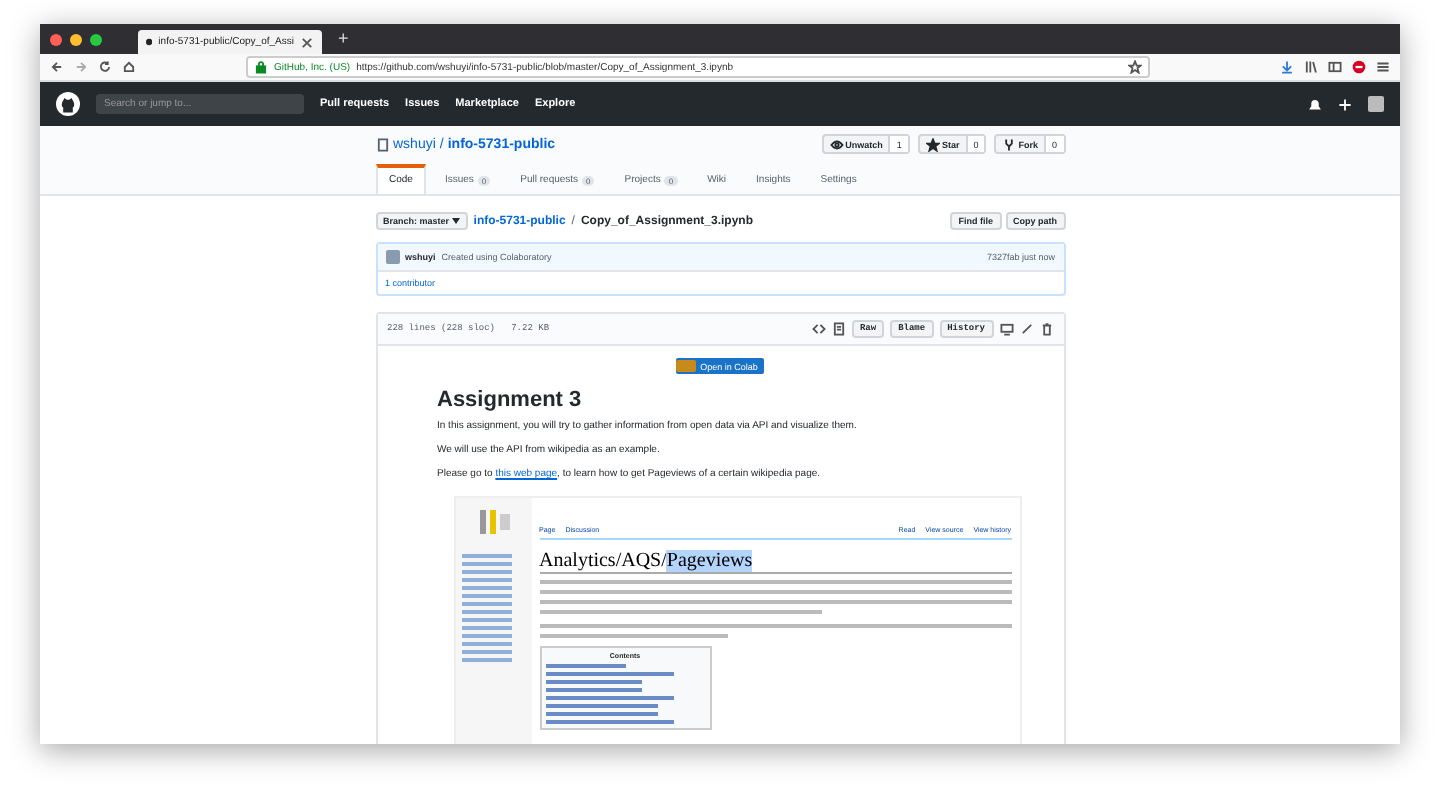 Image resolution: width=1440 pixels, height=800 pixels. I want to click on close-icon, so click(307, 42).